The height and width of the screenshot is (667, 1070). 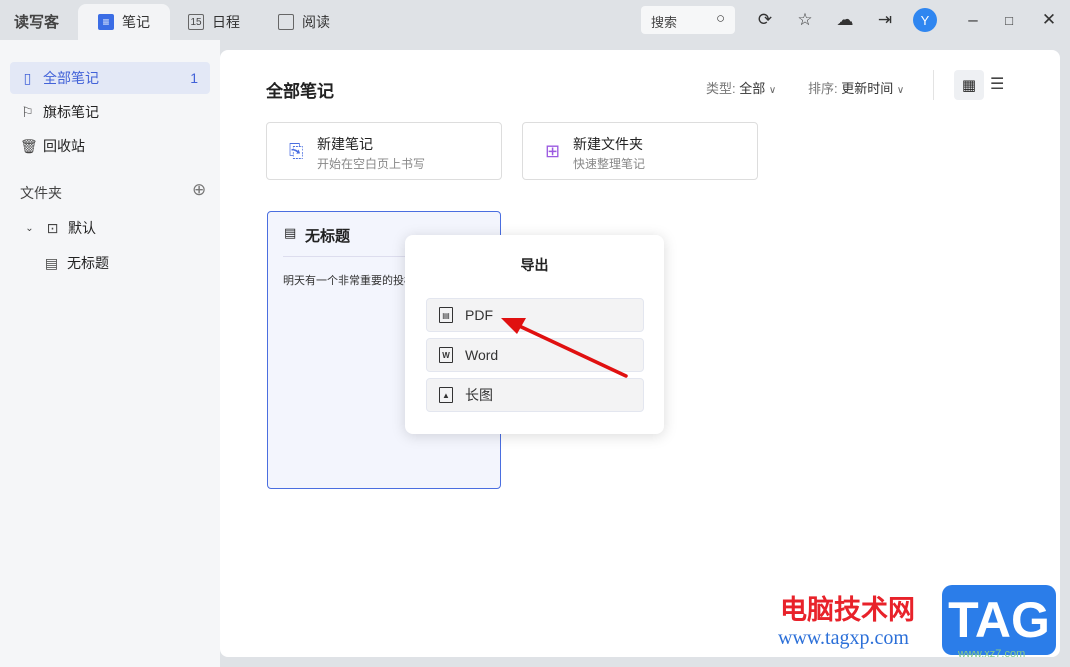 I want to click on watermark-logo: TAG, so click(x=999, y=620).